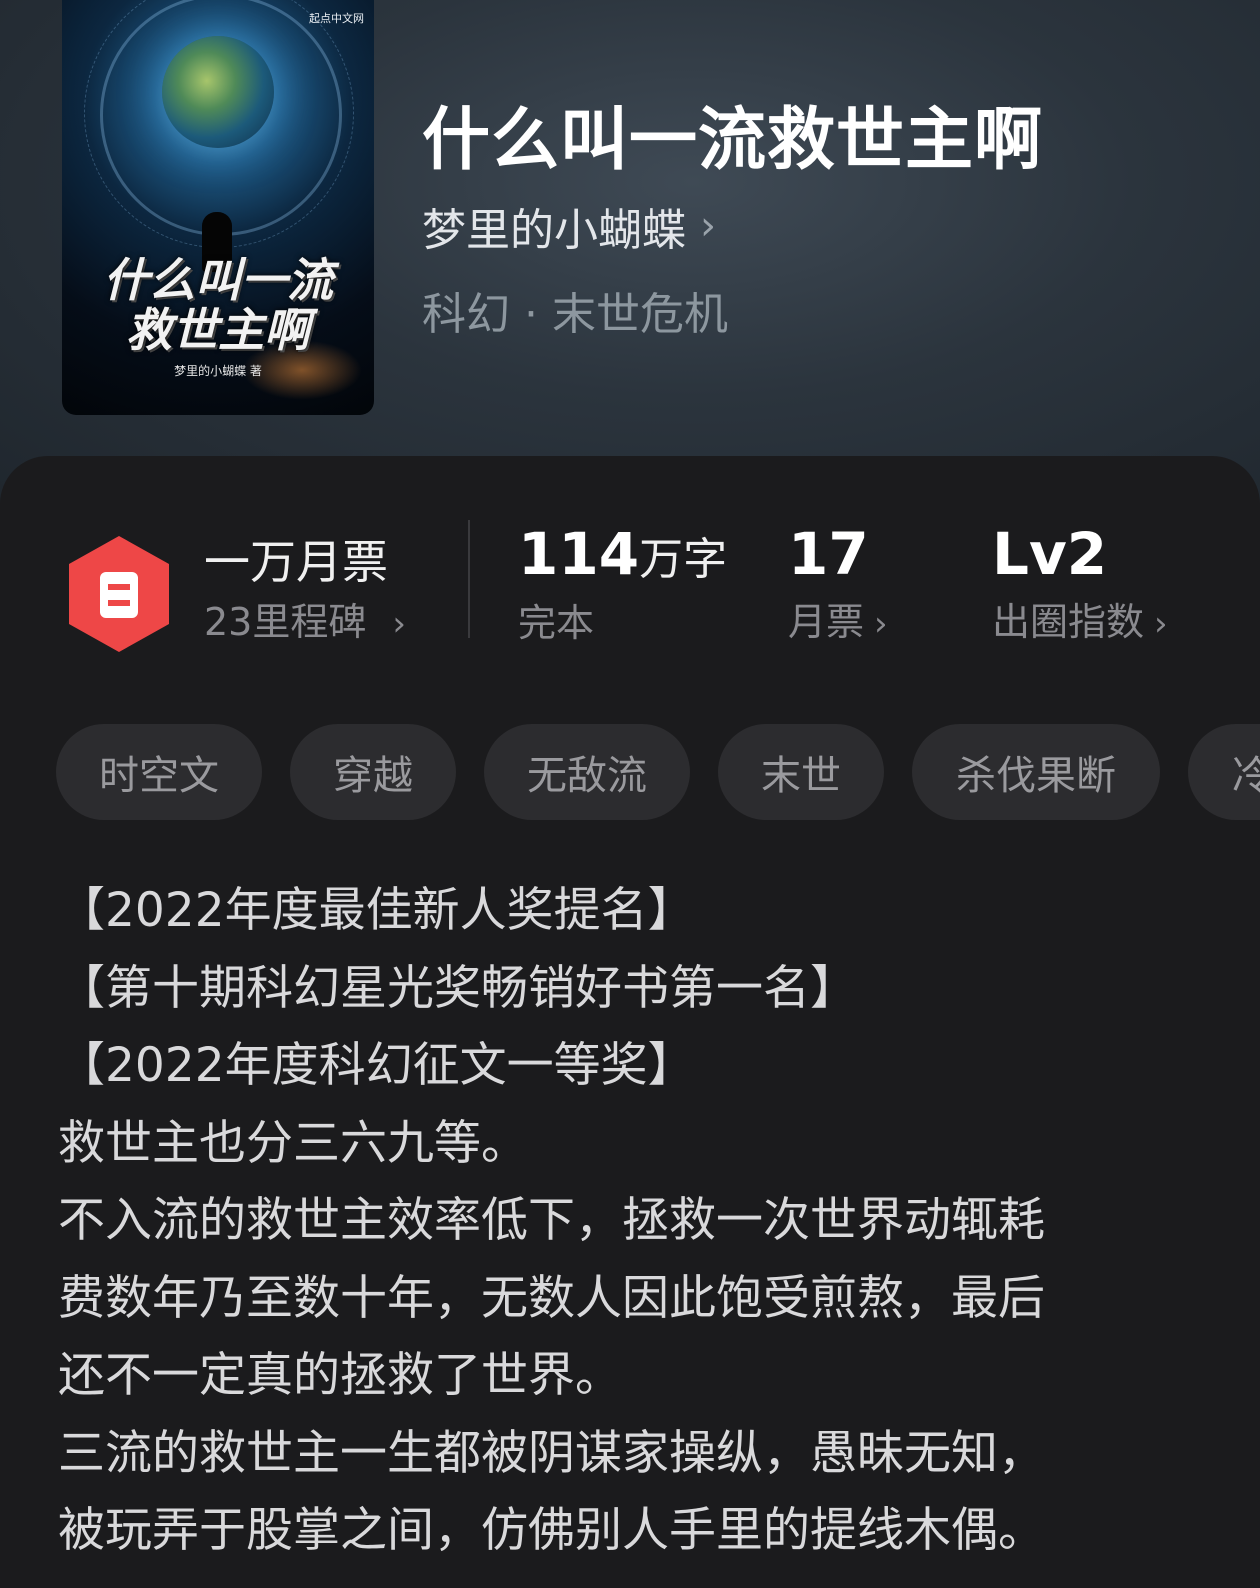  What do you see at coordinates (579, 554) in the screenshot?
I see `word-count-value: 114` at bounding box center [579, 554].